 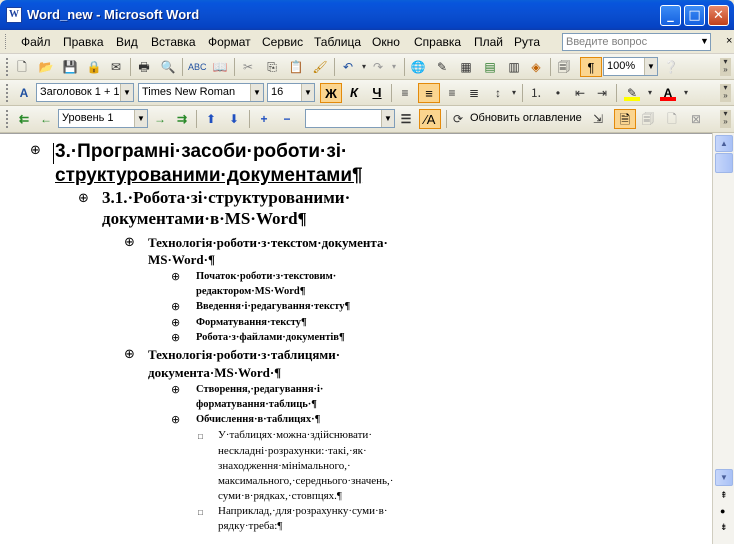 What do you see at coordinates (268, 243) in the screenshot?
I see `heading3-line: Технологія·роботи·з·текстом·документа·` at bounding box center [268, 243].